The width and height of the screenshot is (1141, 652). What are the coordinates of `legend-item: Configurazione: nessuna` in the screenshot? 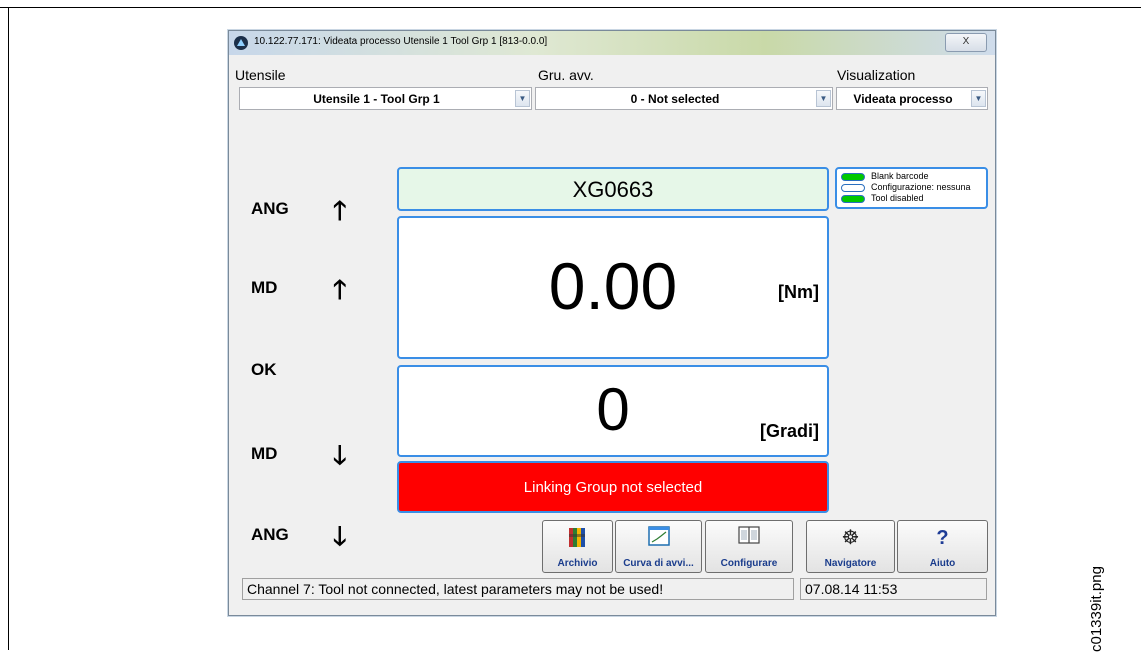 It's located at (914, 187).